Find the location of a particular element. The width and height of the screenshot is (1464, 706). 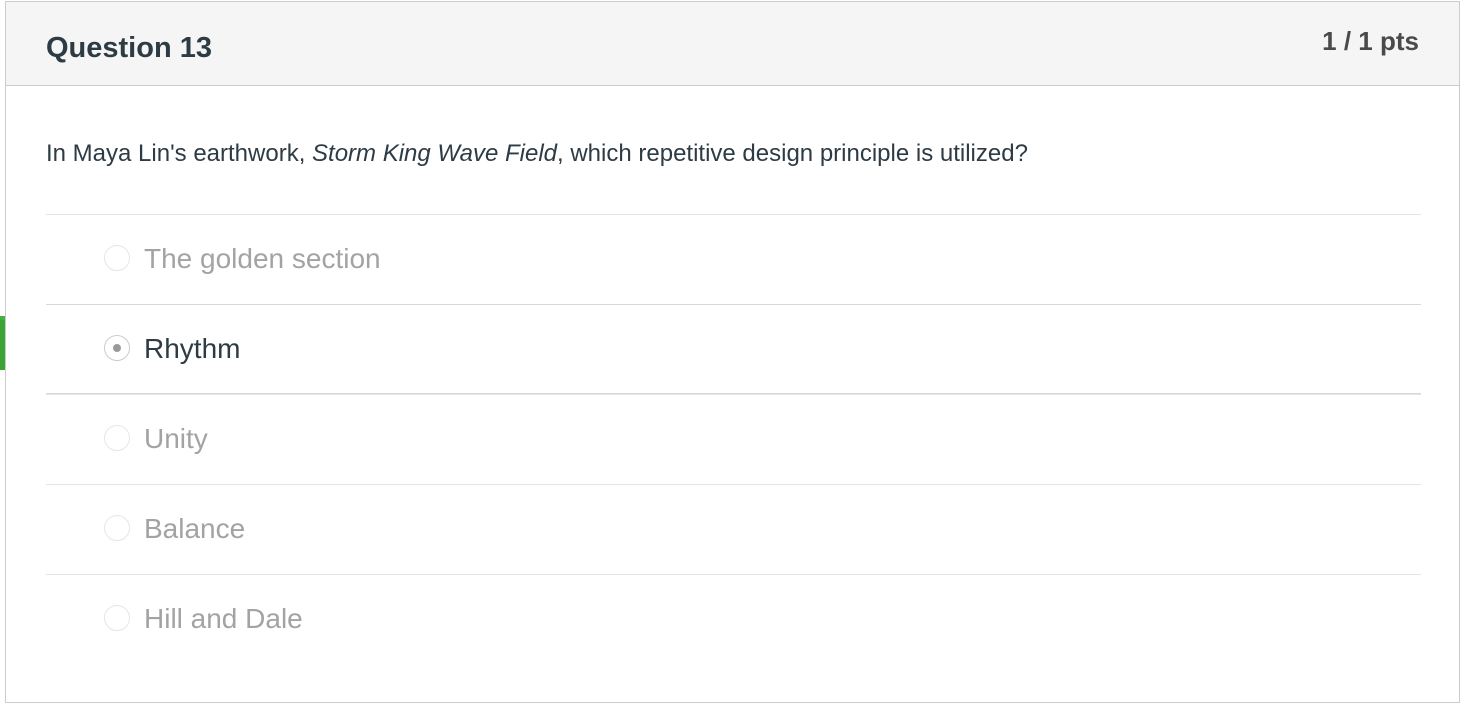

question-text-before: In Maya Lin's earthwork, is located at coordinates (179, 153).